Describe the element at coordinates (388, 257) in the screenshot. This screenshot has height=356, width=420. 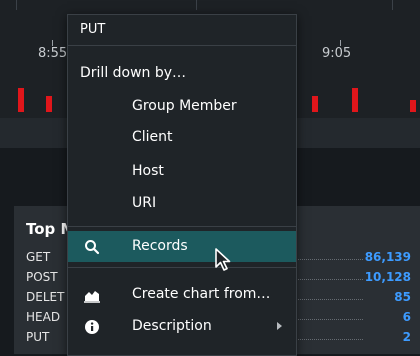
I see `method-count: 86,139` at that location.